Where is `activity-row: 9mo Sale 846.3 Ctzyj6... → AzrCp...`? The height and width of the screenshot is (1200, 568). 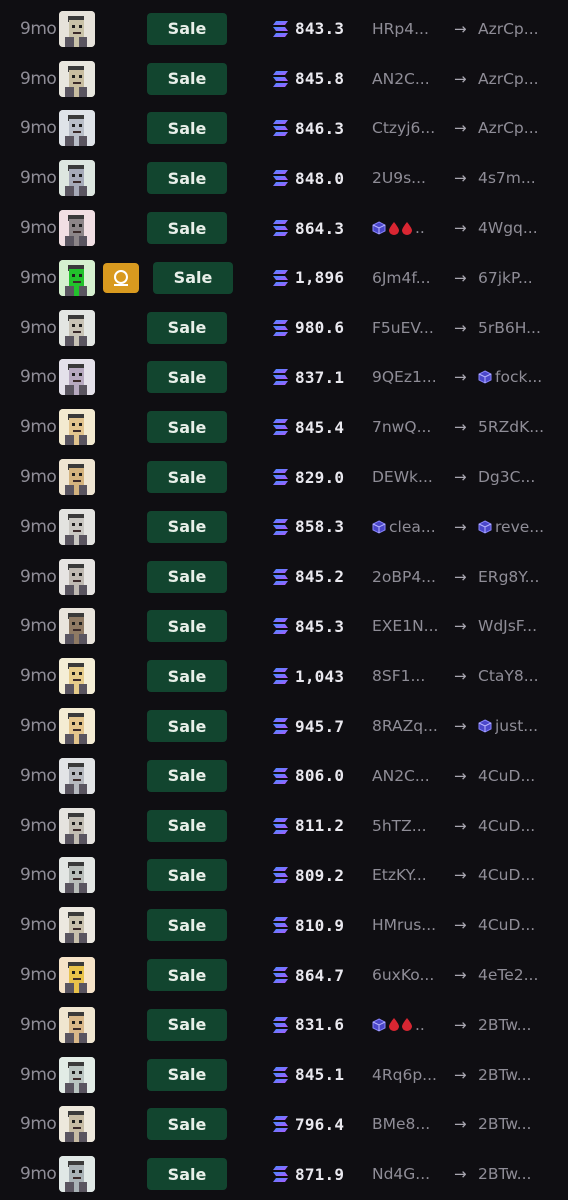 activity-row: 9mo Sale 846.3 Ctzyj6... → AzrCp... is located at coordinates (284, 129).